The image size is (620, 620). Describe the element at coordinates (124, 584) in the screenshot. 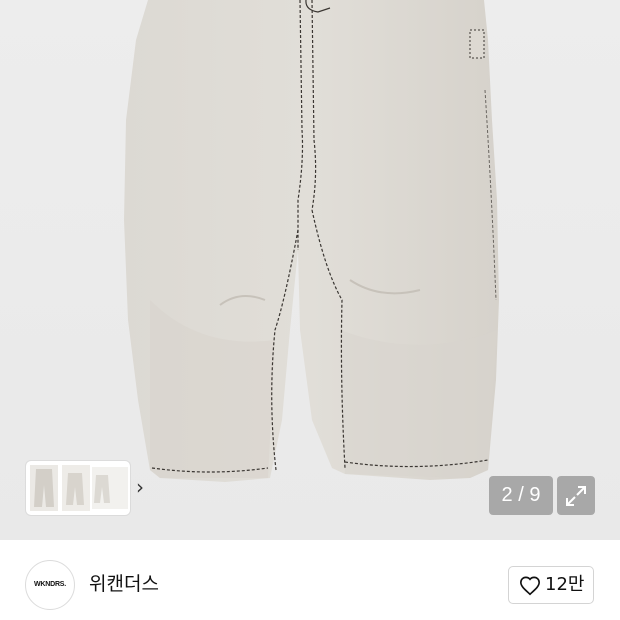

I see `brand-name: 위캔더스` at that location.